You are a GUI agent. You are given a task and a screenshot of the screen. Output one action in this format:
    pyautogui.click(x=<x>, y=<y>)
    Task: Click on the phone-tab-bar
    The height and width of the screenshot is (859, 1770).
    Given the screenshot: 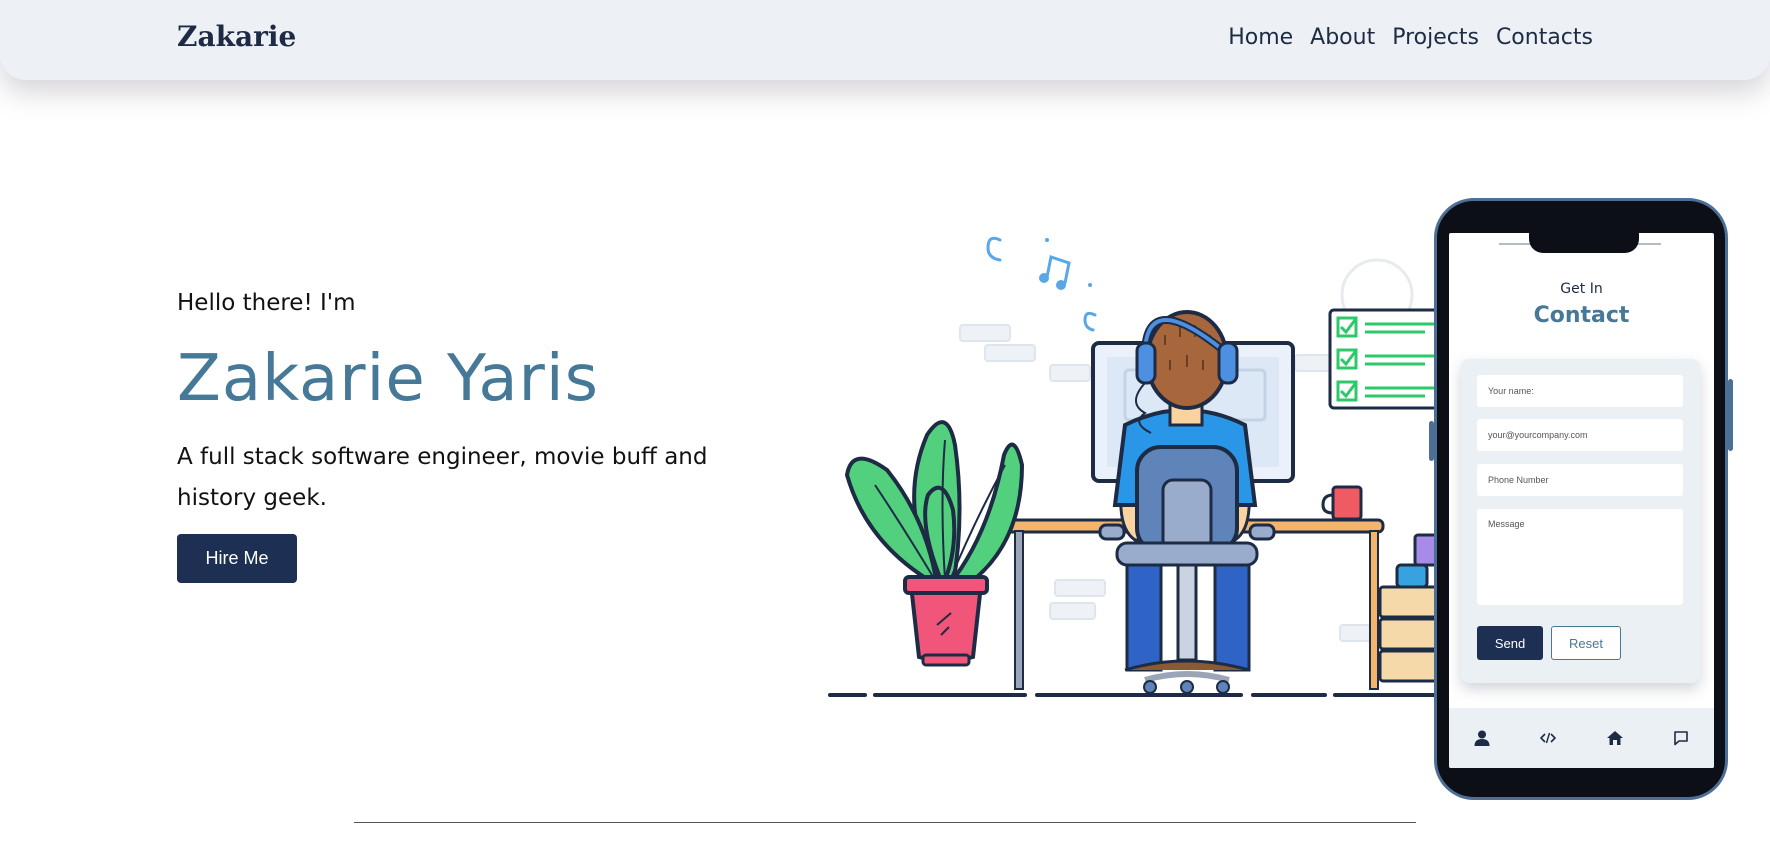 What is the action you would take?
    pyautogui.click(x=1581, y=738)
    